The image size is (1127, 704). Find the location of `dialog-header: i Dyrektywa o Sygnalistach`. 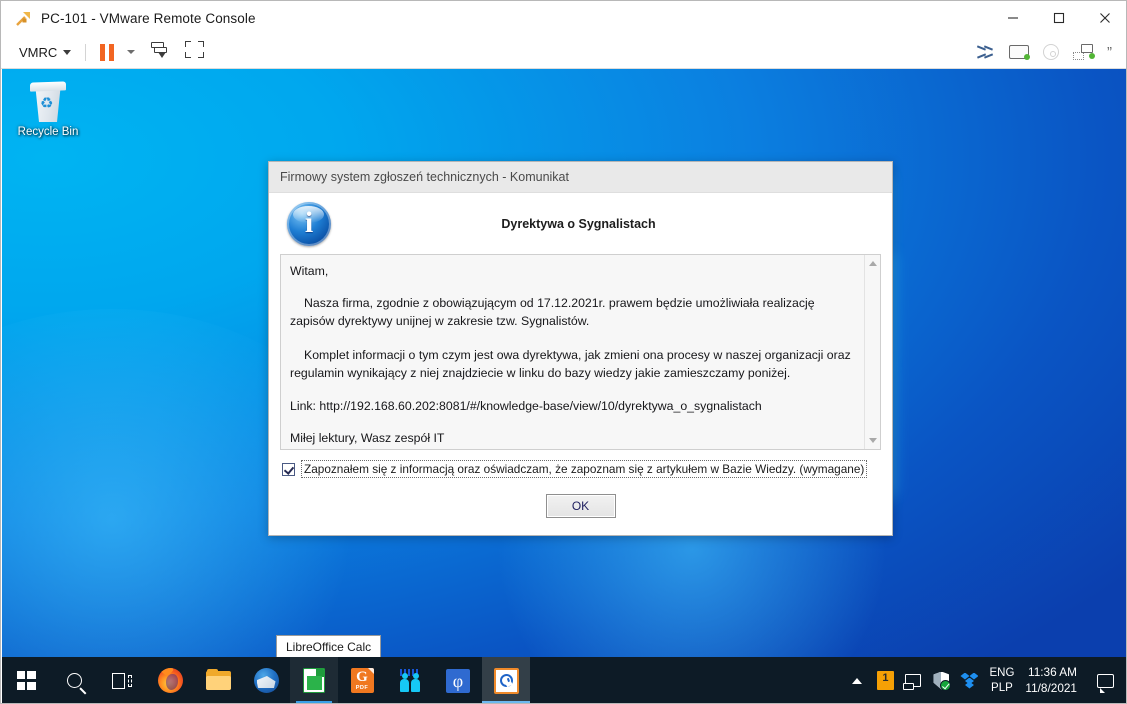

dialog-header: i Dyrektywa o Sygnalistach is located at coordinates (580, 223).